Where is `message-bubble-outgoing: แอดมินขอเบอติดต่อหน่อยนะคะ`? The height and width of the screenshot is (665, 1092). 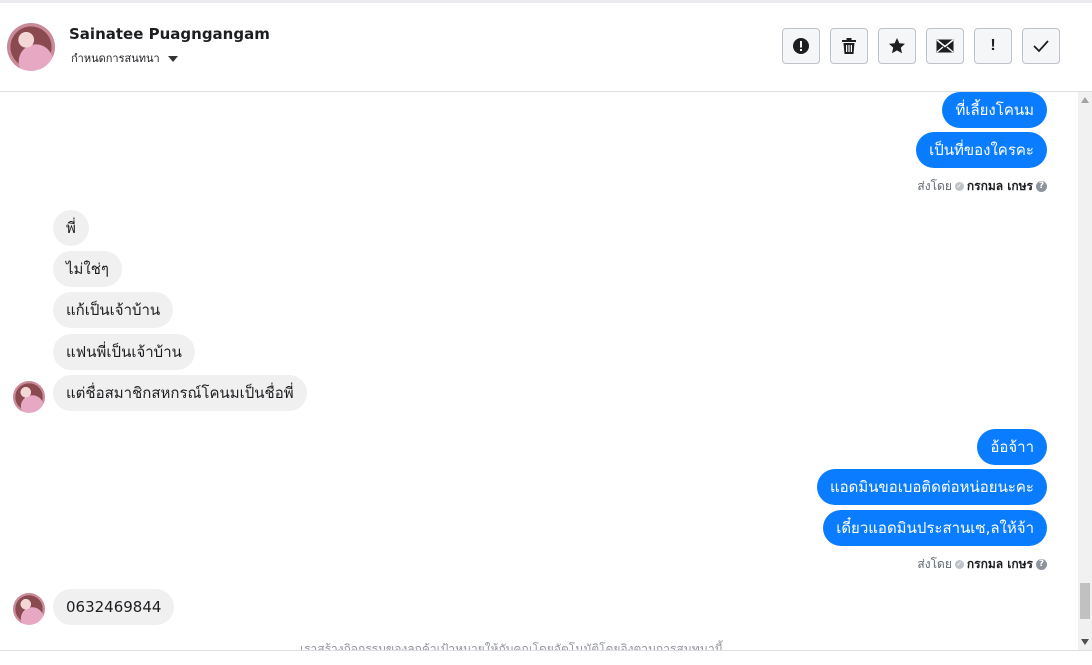
message-bubble-outgoing: แอดมินขอเบอติดต่อหน่อยนะคะ is located at coordinates (931, 487).